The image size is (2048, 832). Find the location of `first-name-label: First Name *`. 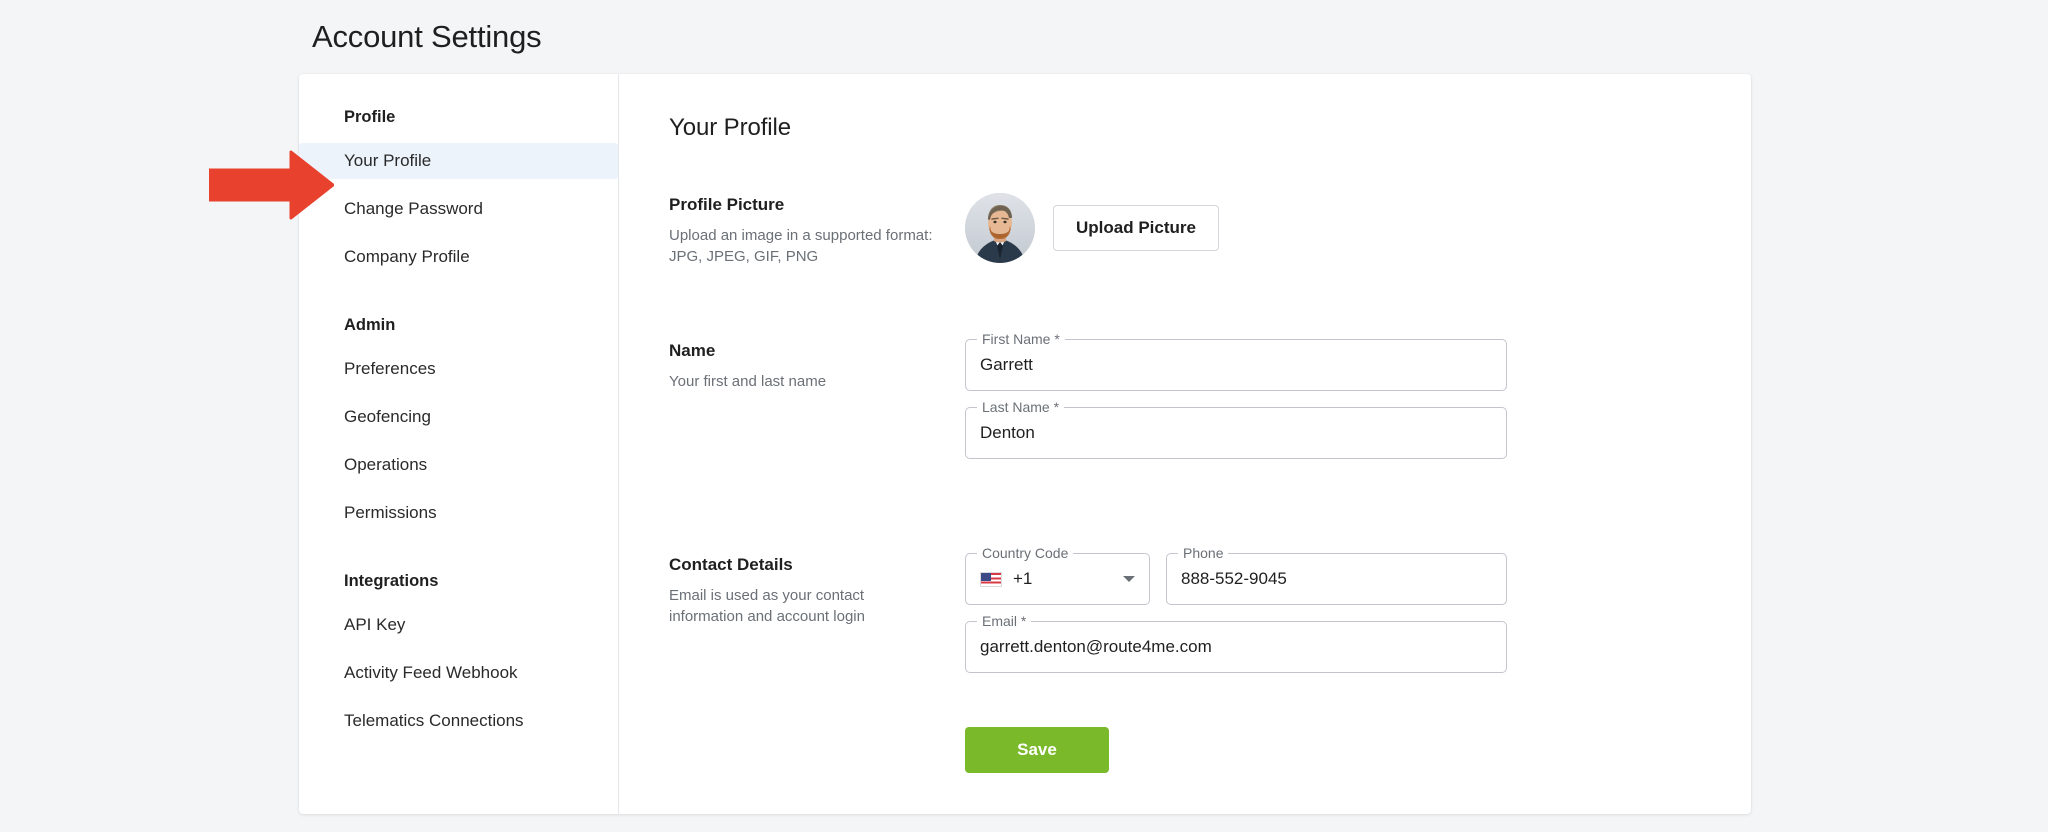

first-name-label: First Name * is located at coordinates (1021, 339).